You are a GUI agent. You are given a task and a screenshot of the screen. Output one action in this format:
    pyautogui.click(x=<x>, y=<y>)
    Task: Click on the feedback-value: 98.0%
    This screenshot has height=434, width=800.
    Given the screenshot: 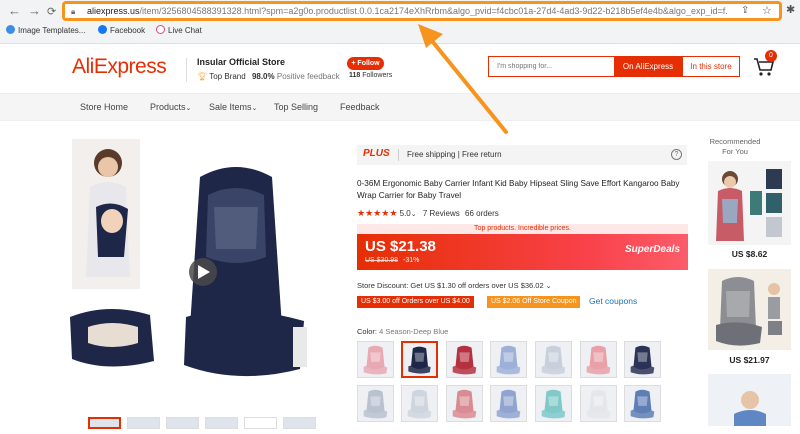 What is the action you would take?
    pyautogui.click(x=263, y=76)
    